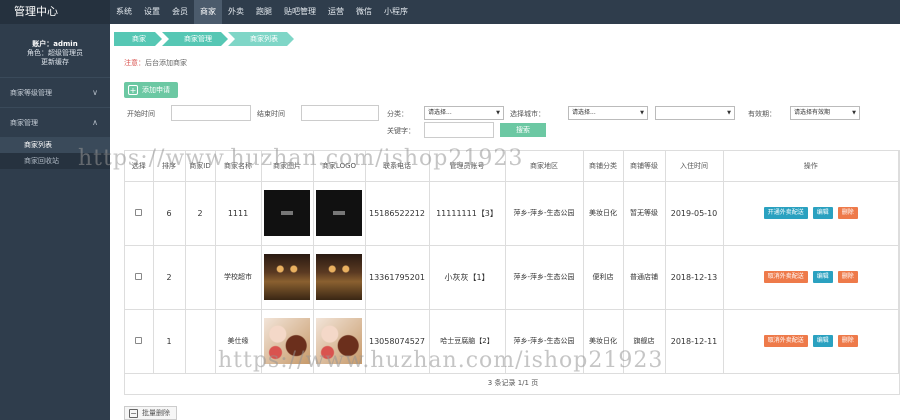  I want to click on column-header: 选择, so click(139, 166).